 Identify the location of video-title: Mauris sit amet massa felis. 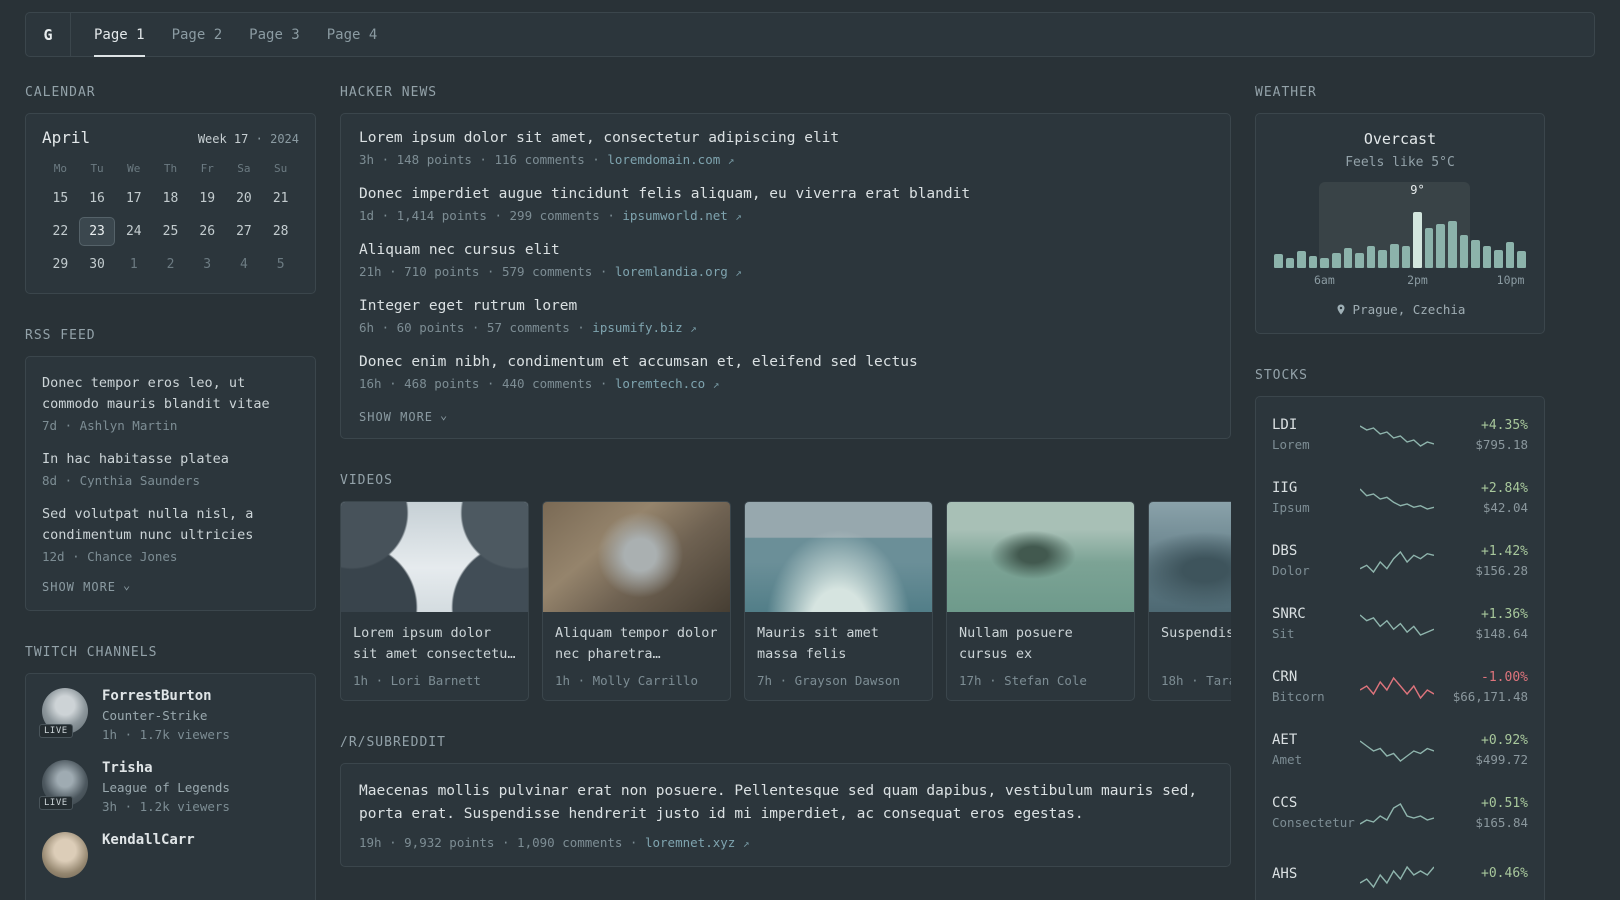
(838, 644).